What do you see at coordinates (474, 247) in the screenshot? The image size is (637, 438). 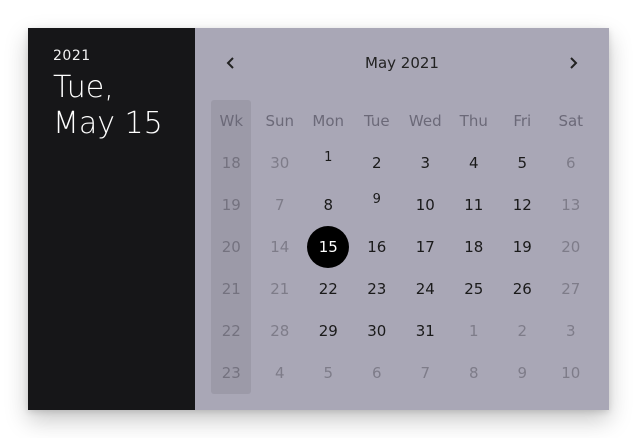 I see `calendar-day: 18` at bounding box center [474, 247].